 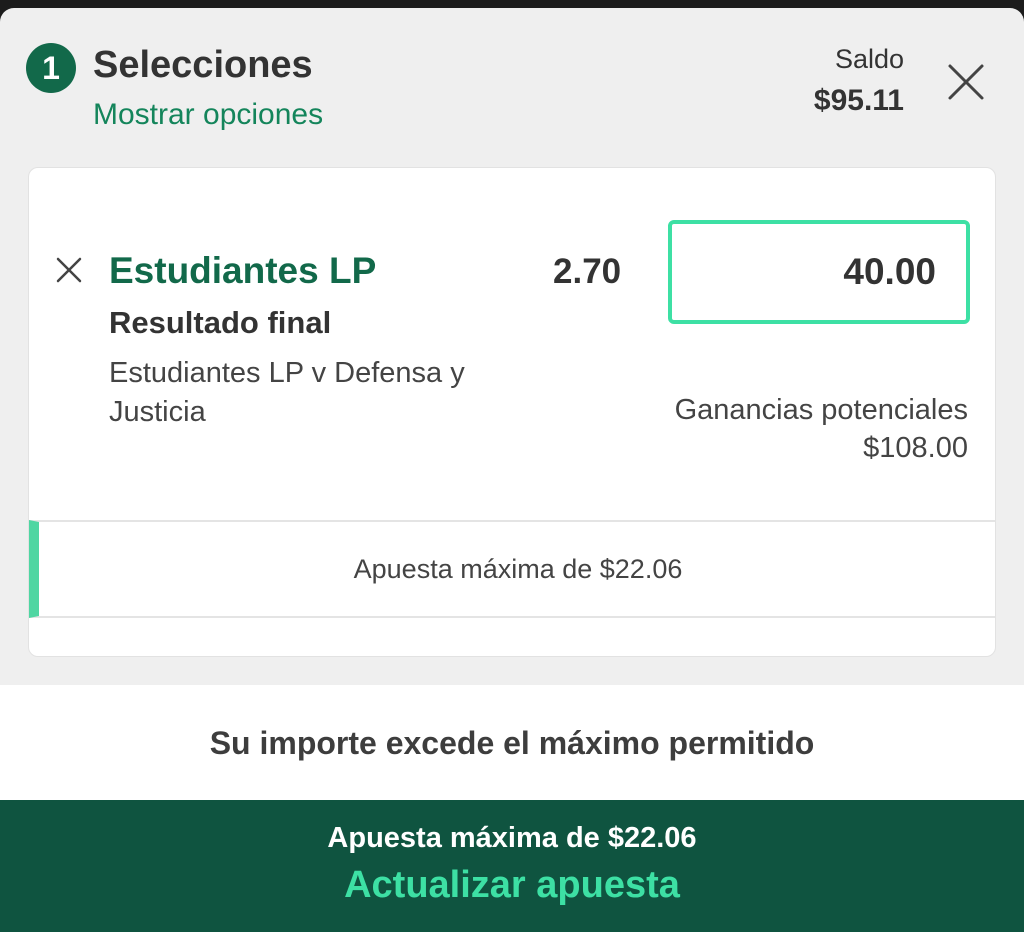 I want to click on close-button, so click(x=966, y=82).